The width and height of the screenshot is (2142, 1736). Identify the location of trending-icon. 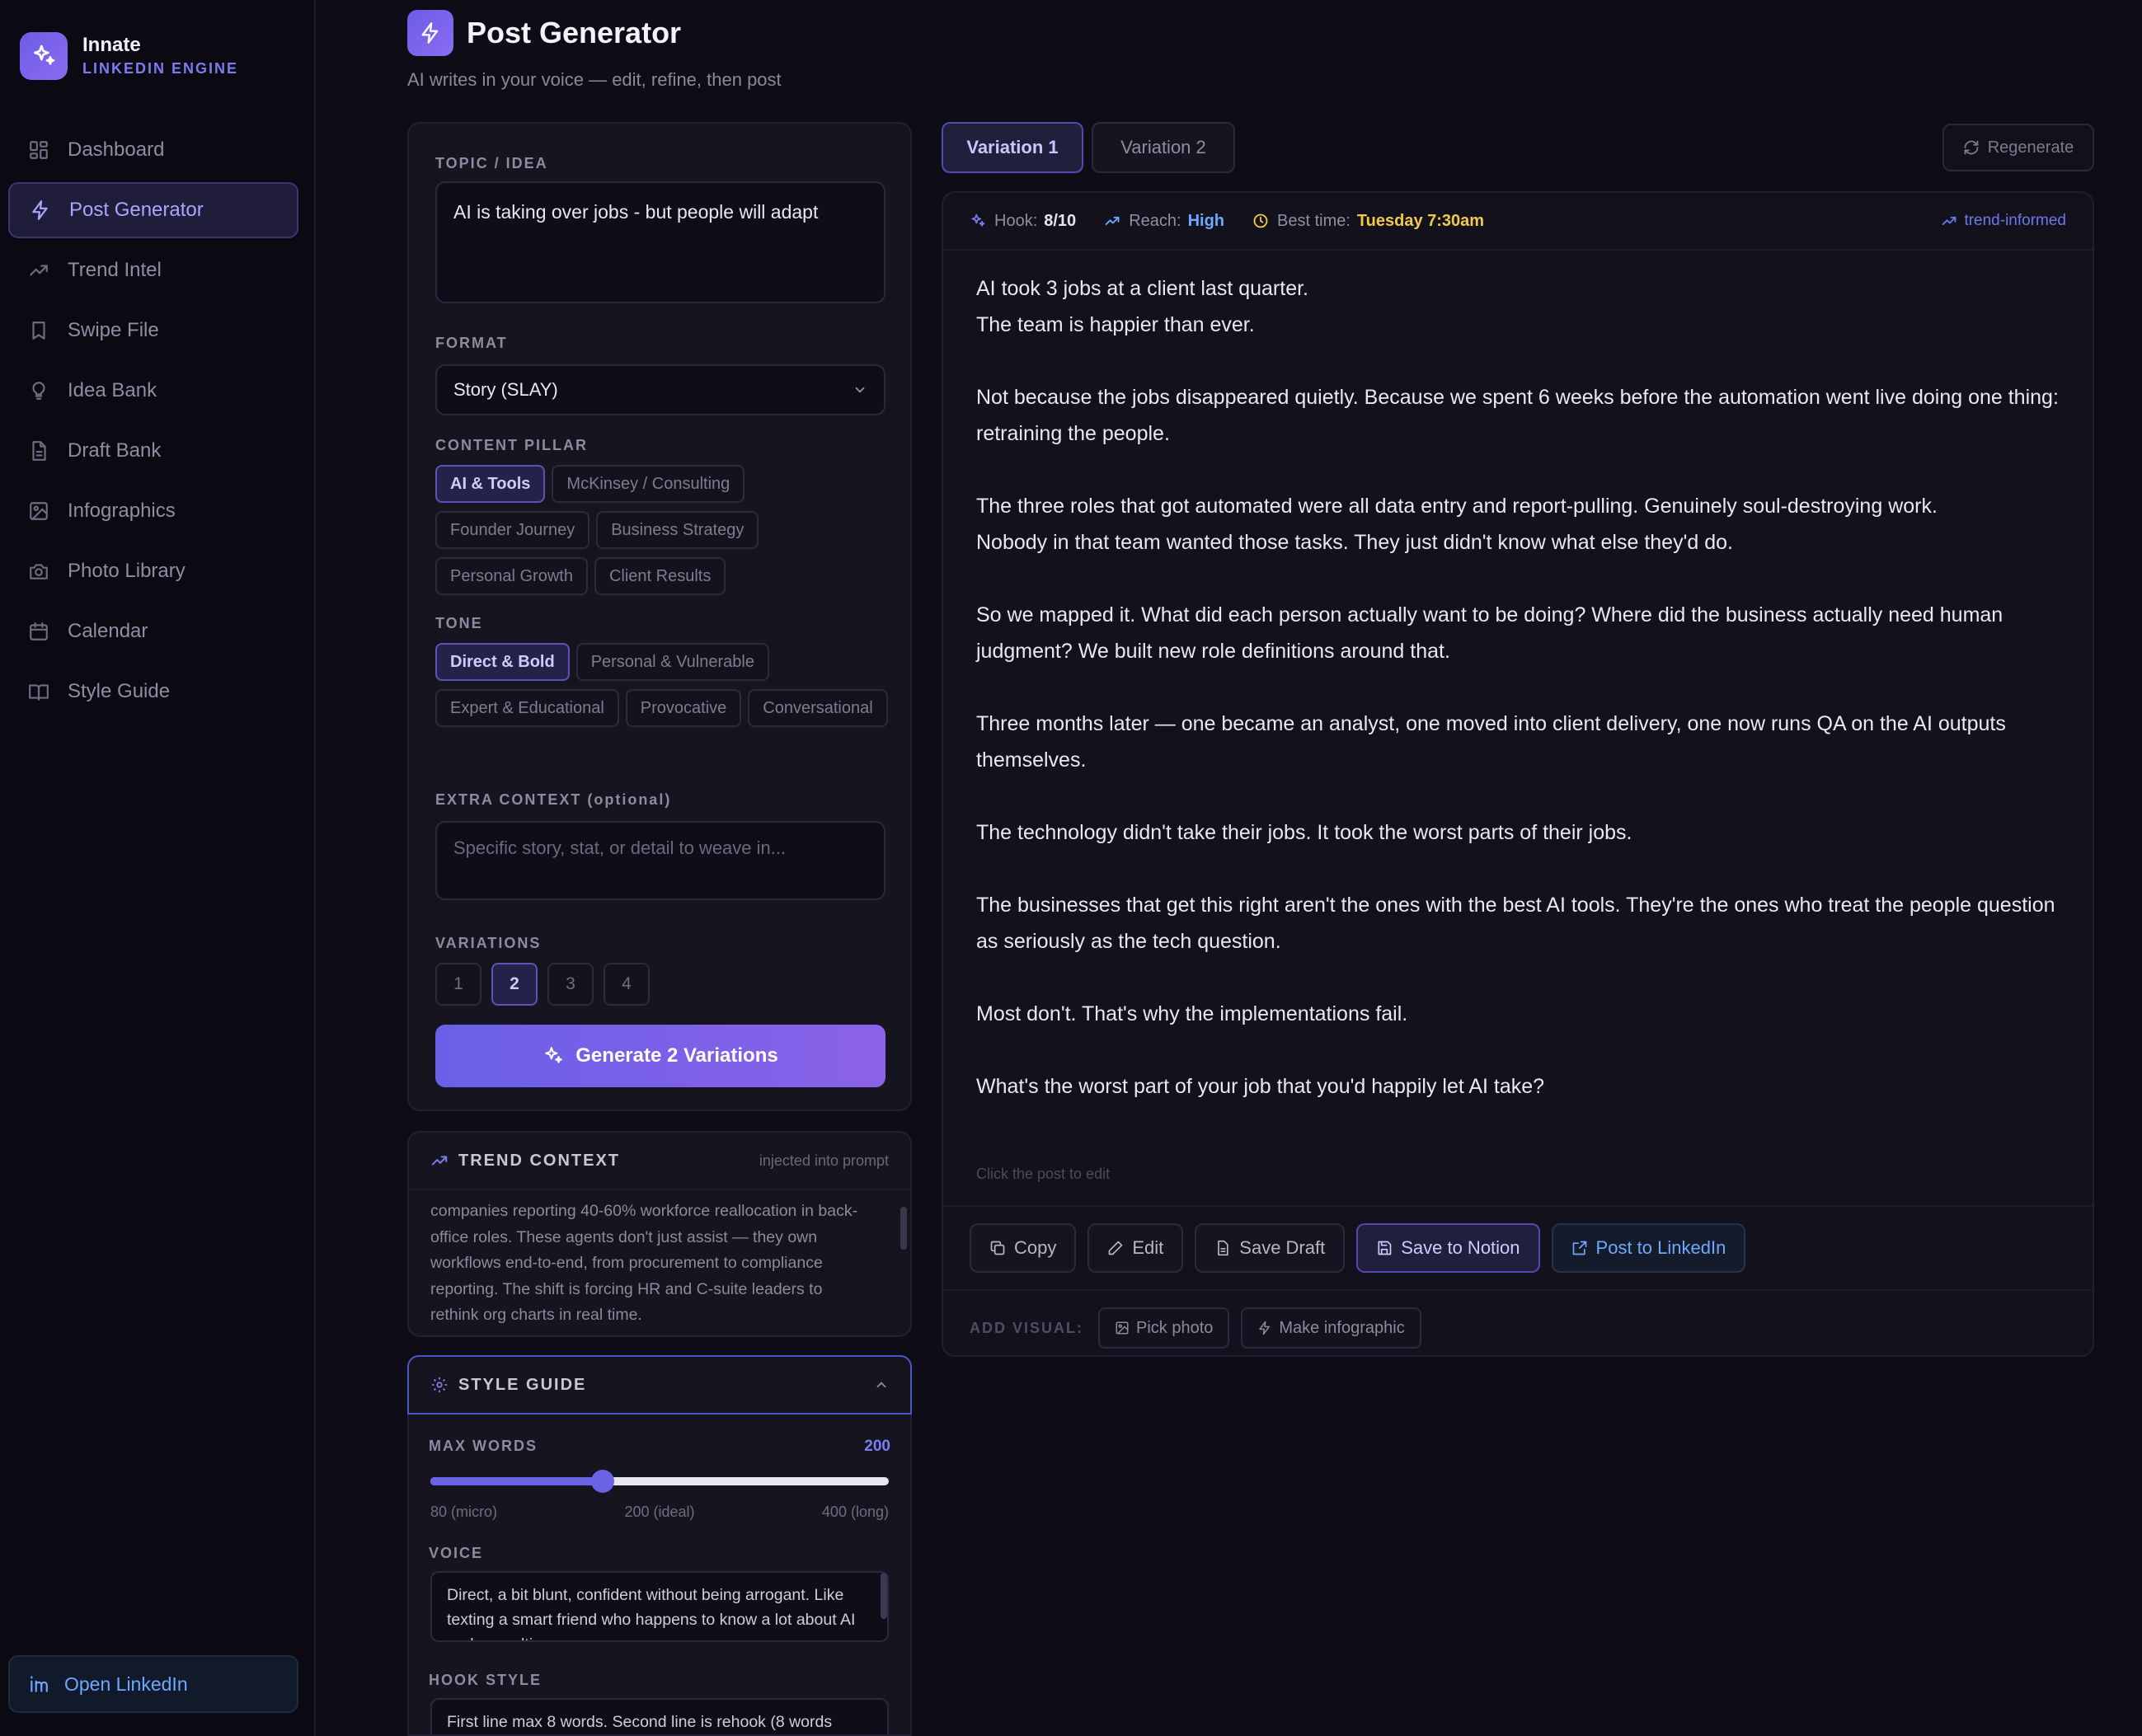
(439, 1161).